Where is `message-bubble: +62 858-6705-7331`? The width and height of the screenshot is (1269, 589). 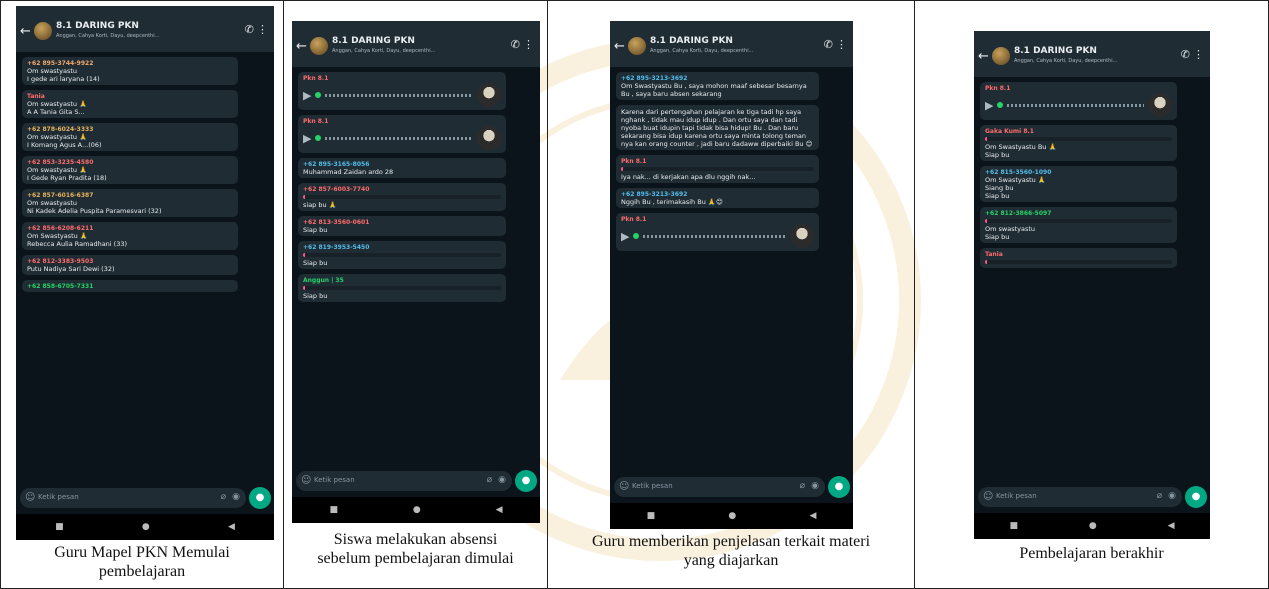
message-bubble: +62 858-6705-7331 is located at coordinates (130, 286).